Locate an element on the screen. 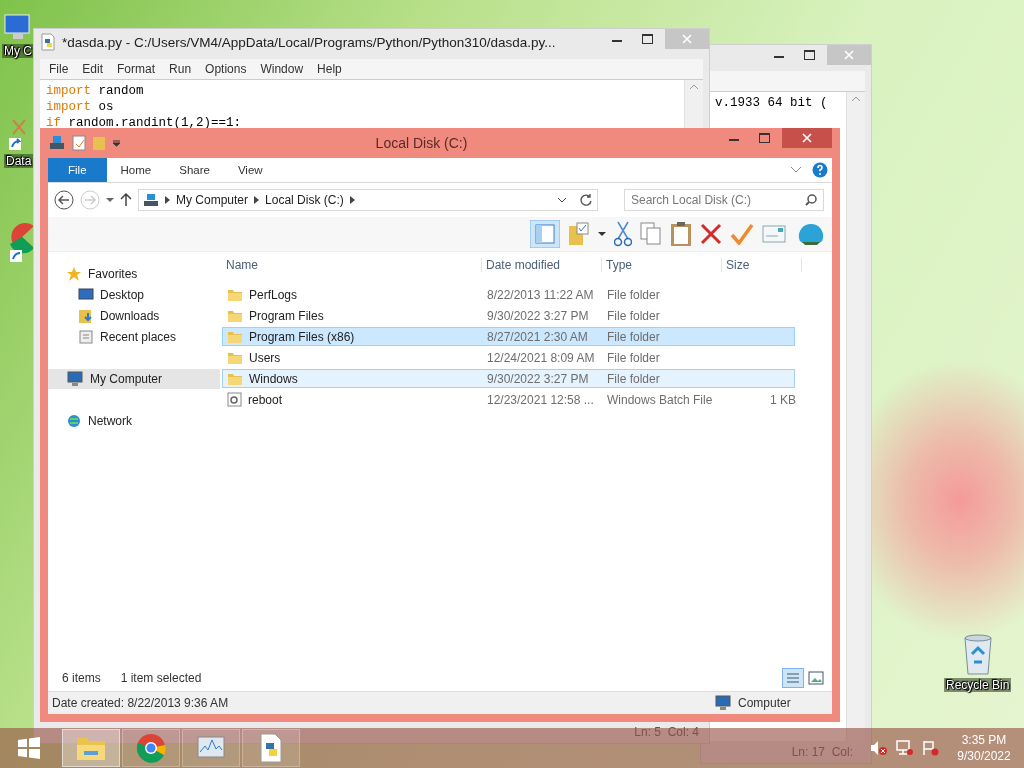 This screenshot has height=768, width=1024. gear-file-icon is located at coordinates (234, 399).